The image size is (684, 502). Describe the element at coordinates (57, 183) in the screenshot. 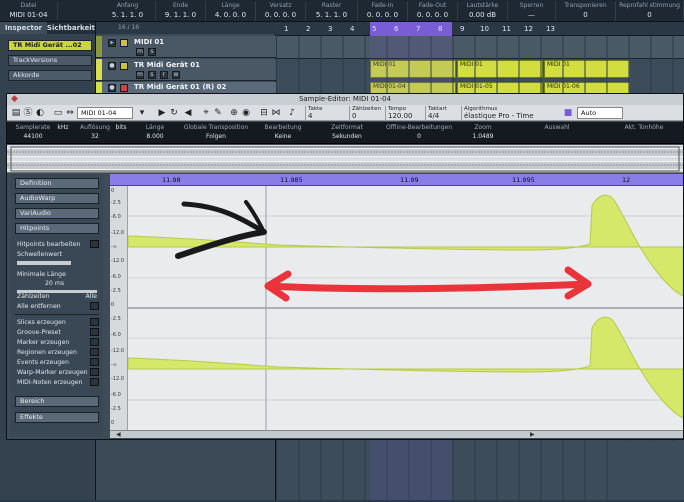

I see `section-definition: Definition` at that location.